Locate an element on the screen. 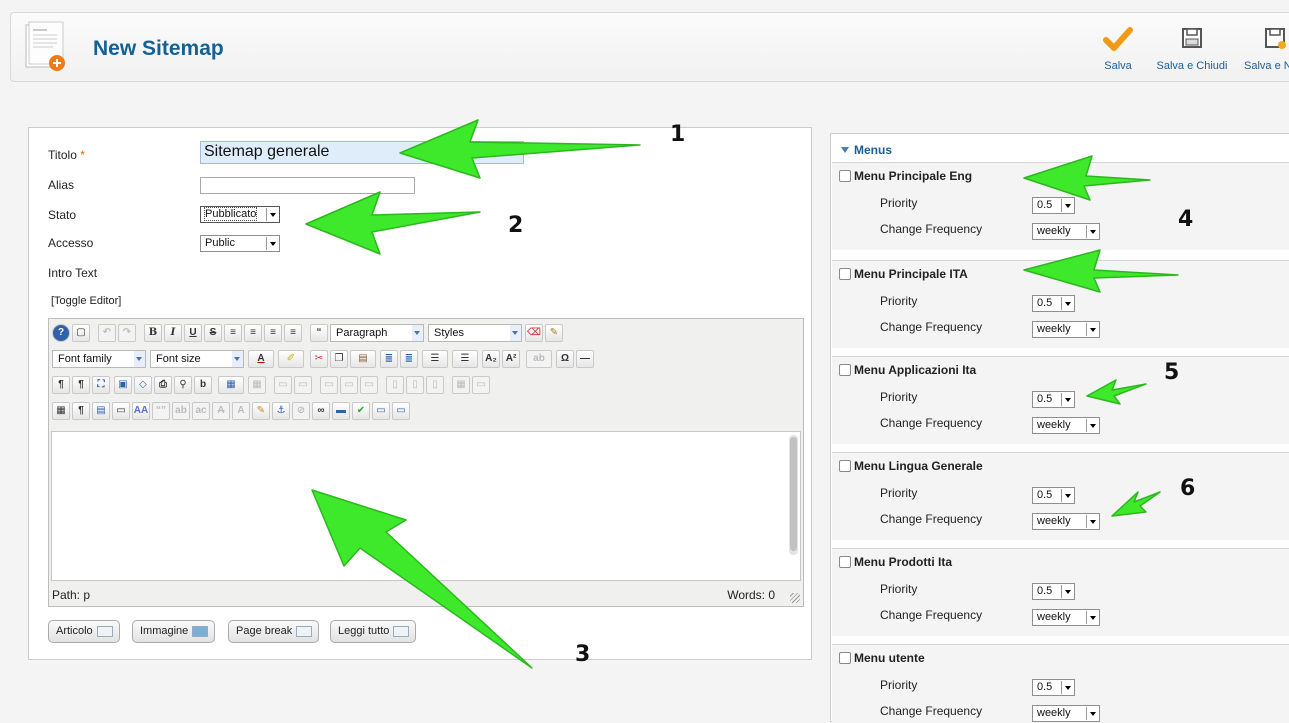 This screenshot has height=723, width=1289. titolo-input: Sitemap generale is located at coordinates (362, 152).